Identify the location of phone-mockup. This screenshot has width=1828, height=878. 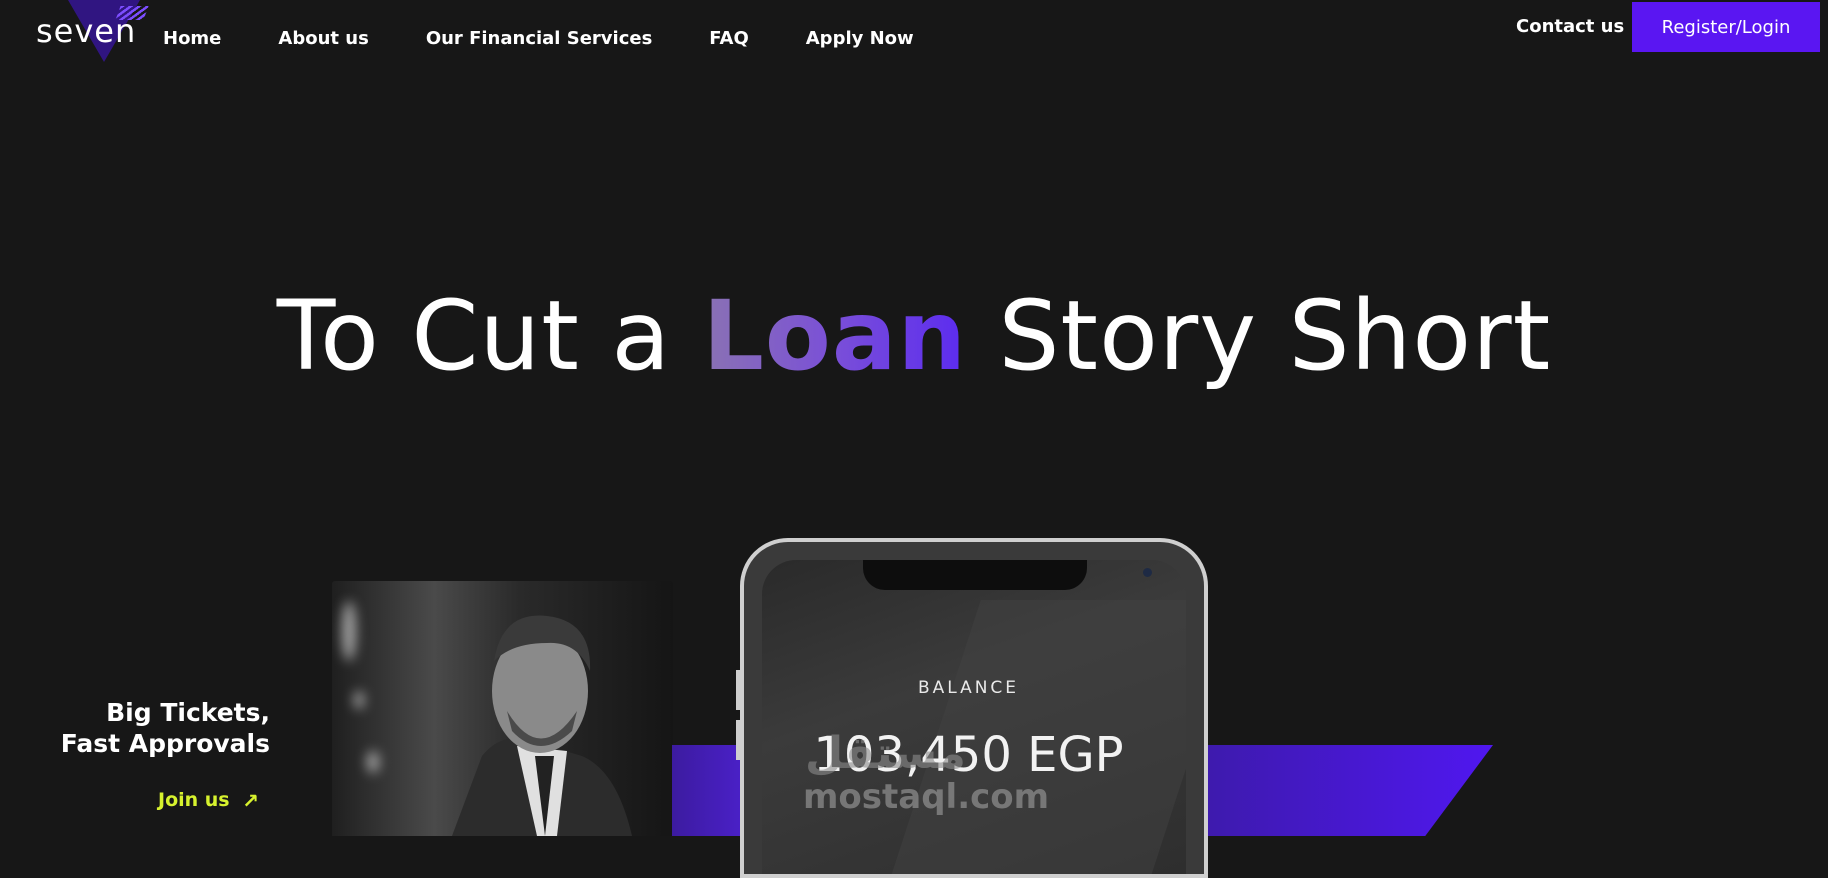
(974, 708).